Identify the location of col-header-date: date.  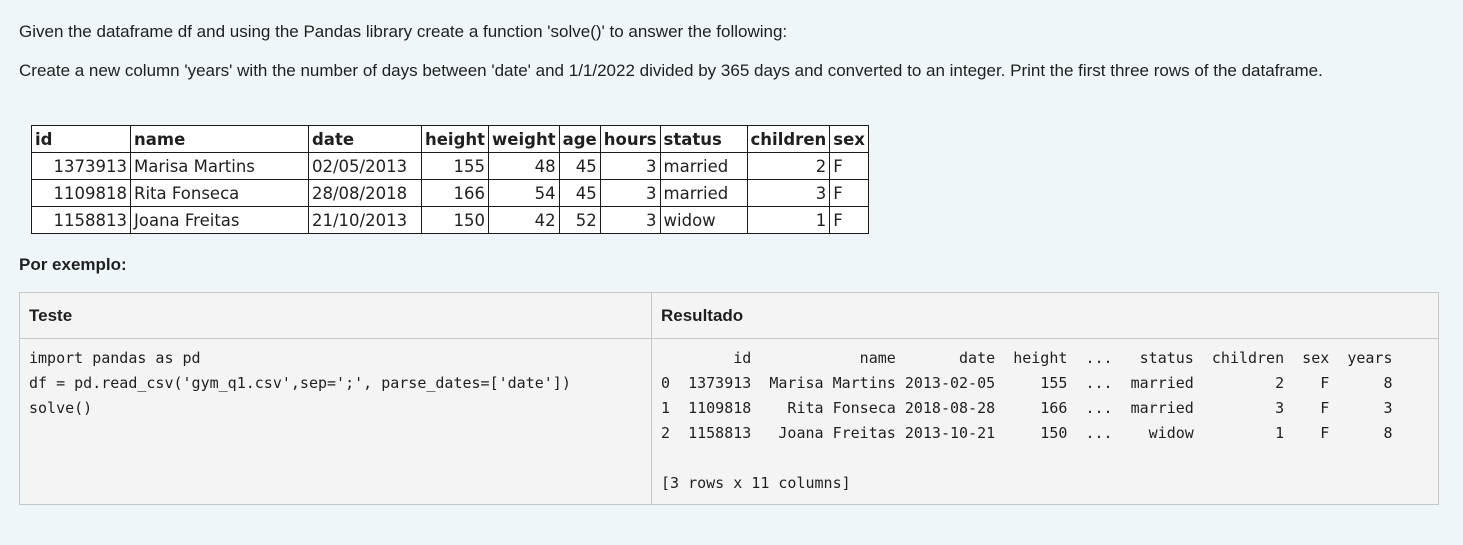
(365, 139).